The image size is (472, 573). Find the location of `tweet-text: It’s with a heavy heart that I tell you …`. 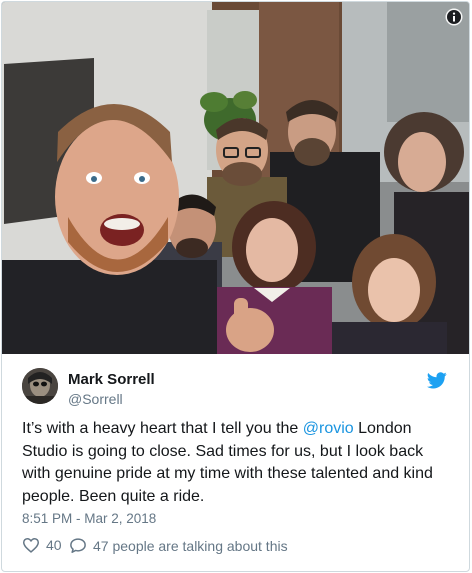

tweet-text: It’s with a heavy heart that I tell you … is located at coordinates (237, 463).